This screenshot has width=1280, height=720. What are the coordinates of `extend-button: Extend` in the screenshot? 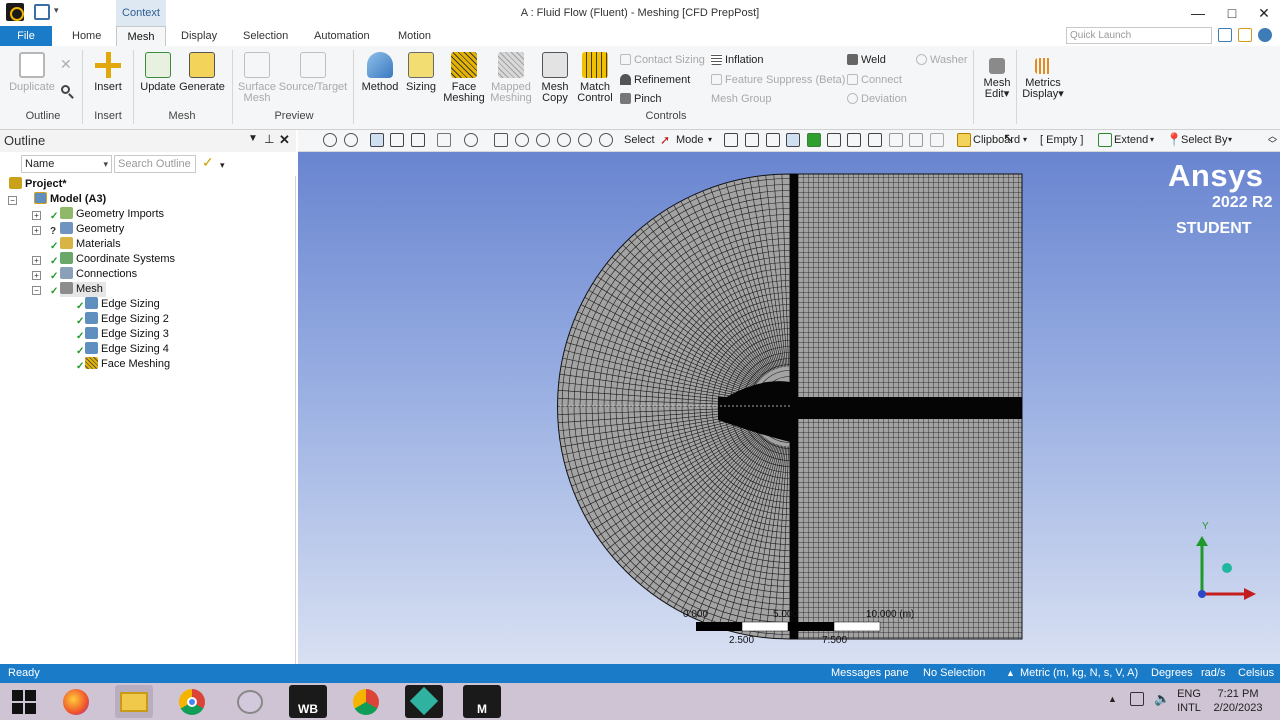 It's located at (1131, 140).